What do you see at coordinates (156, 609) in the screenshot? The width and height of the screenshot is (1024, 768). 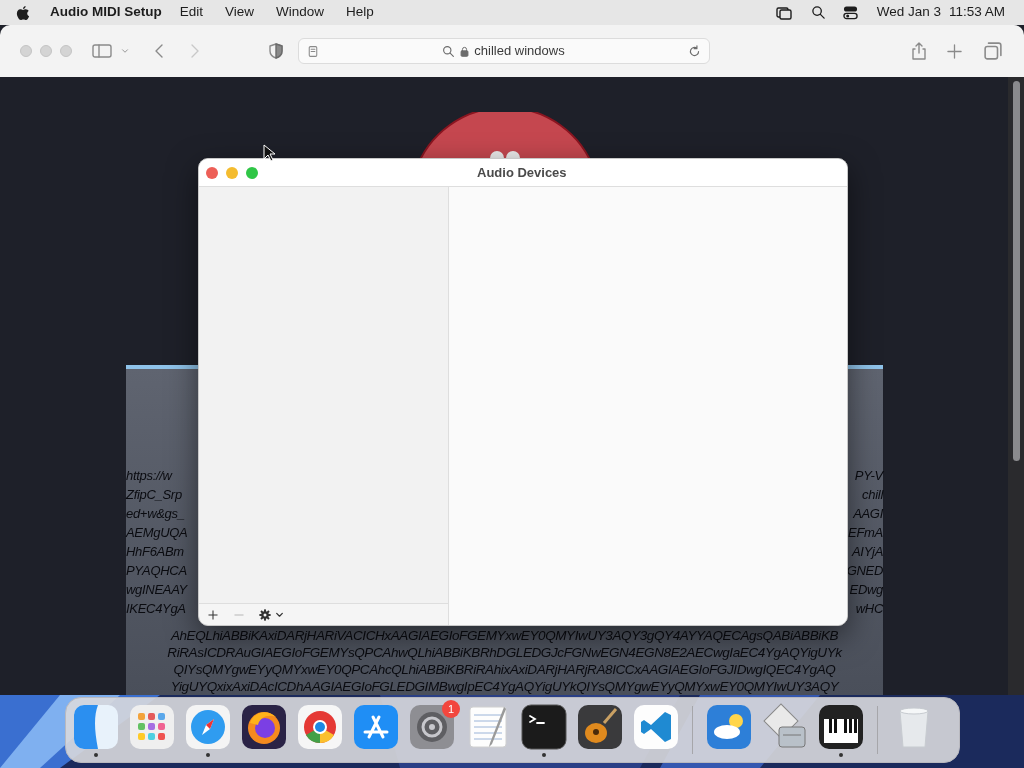 I see `url-text: IKEC4YgA` at bounding box center [156, 609].